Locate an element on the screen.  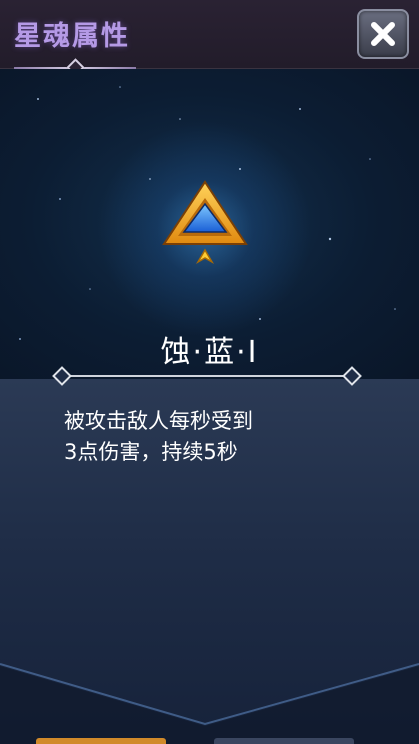
page-title: 星魂属性 is located at coordinates (72, 36).